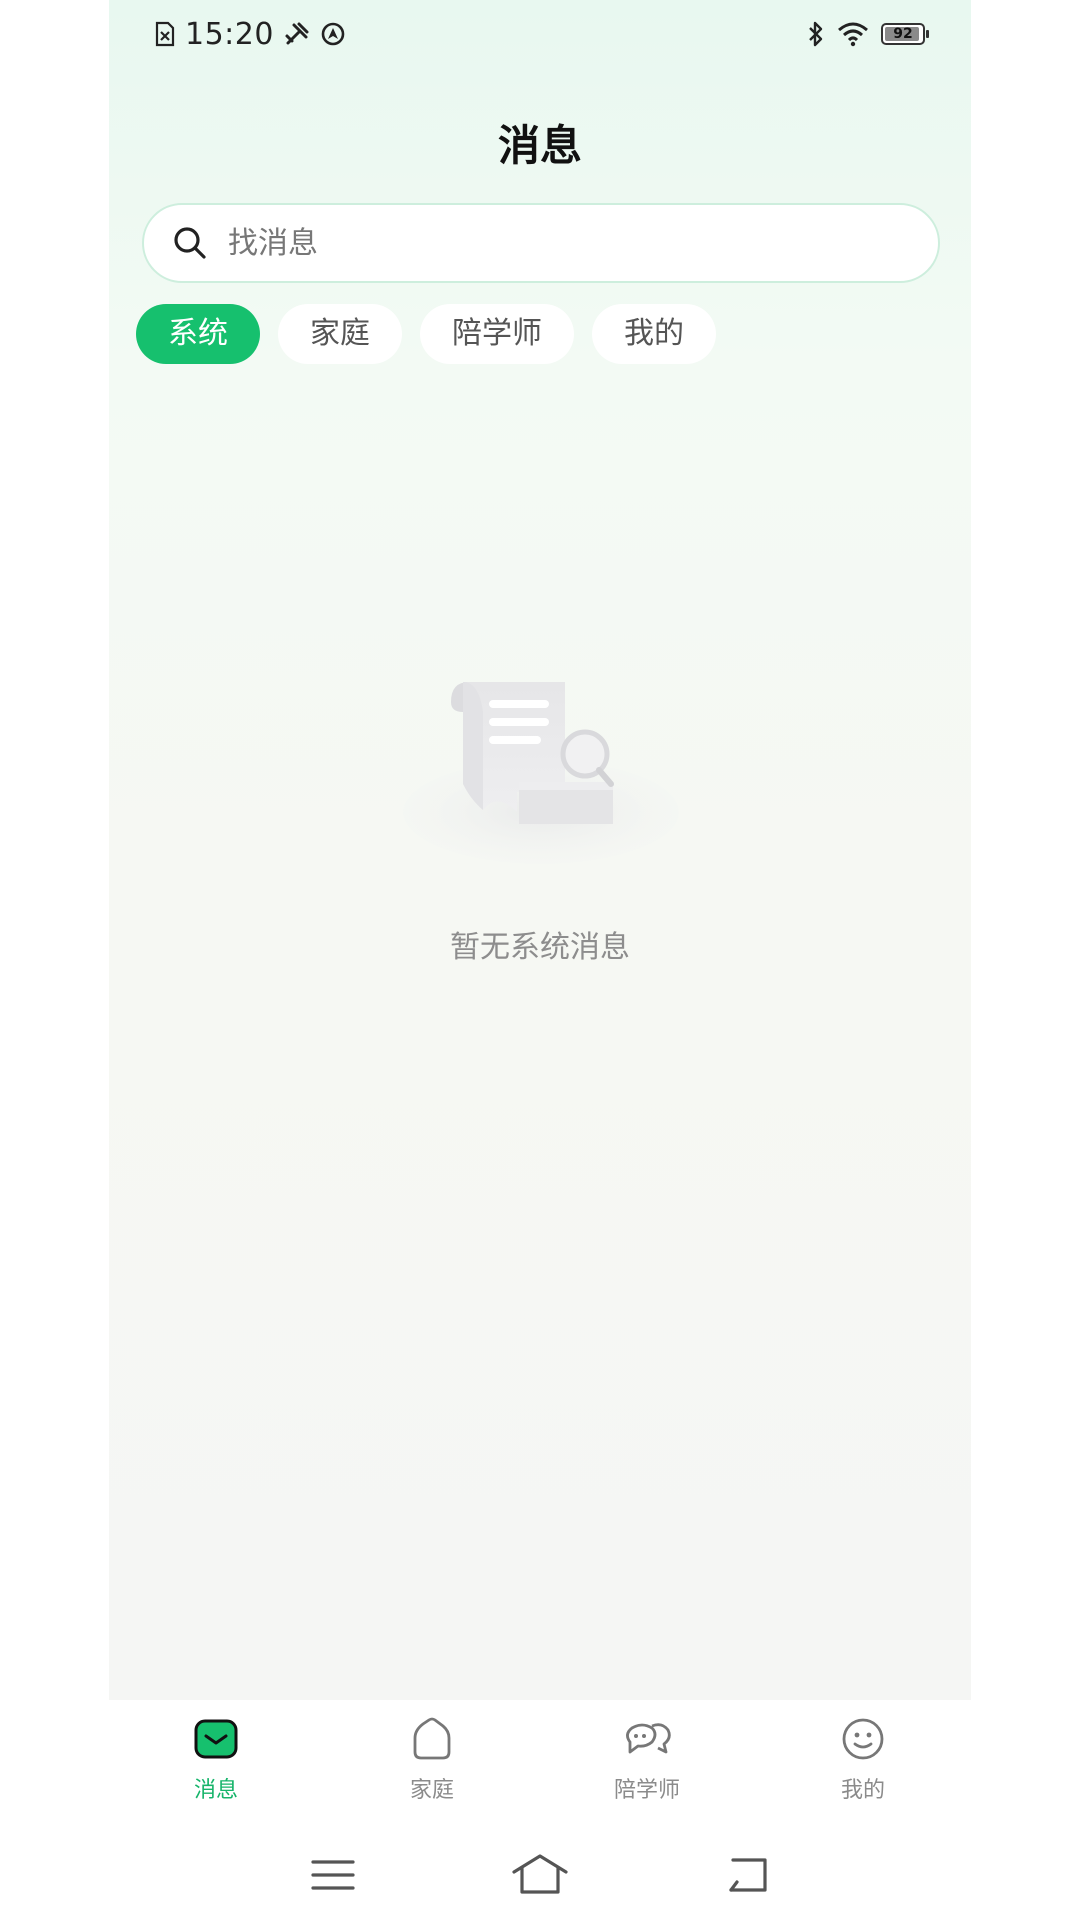  I want to click on tab-mine: 我的, so click(654, 334).